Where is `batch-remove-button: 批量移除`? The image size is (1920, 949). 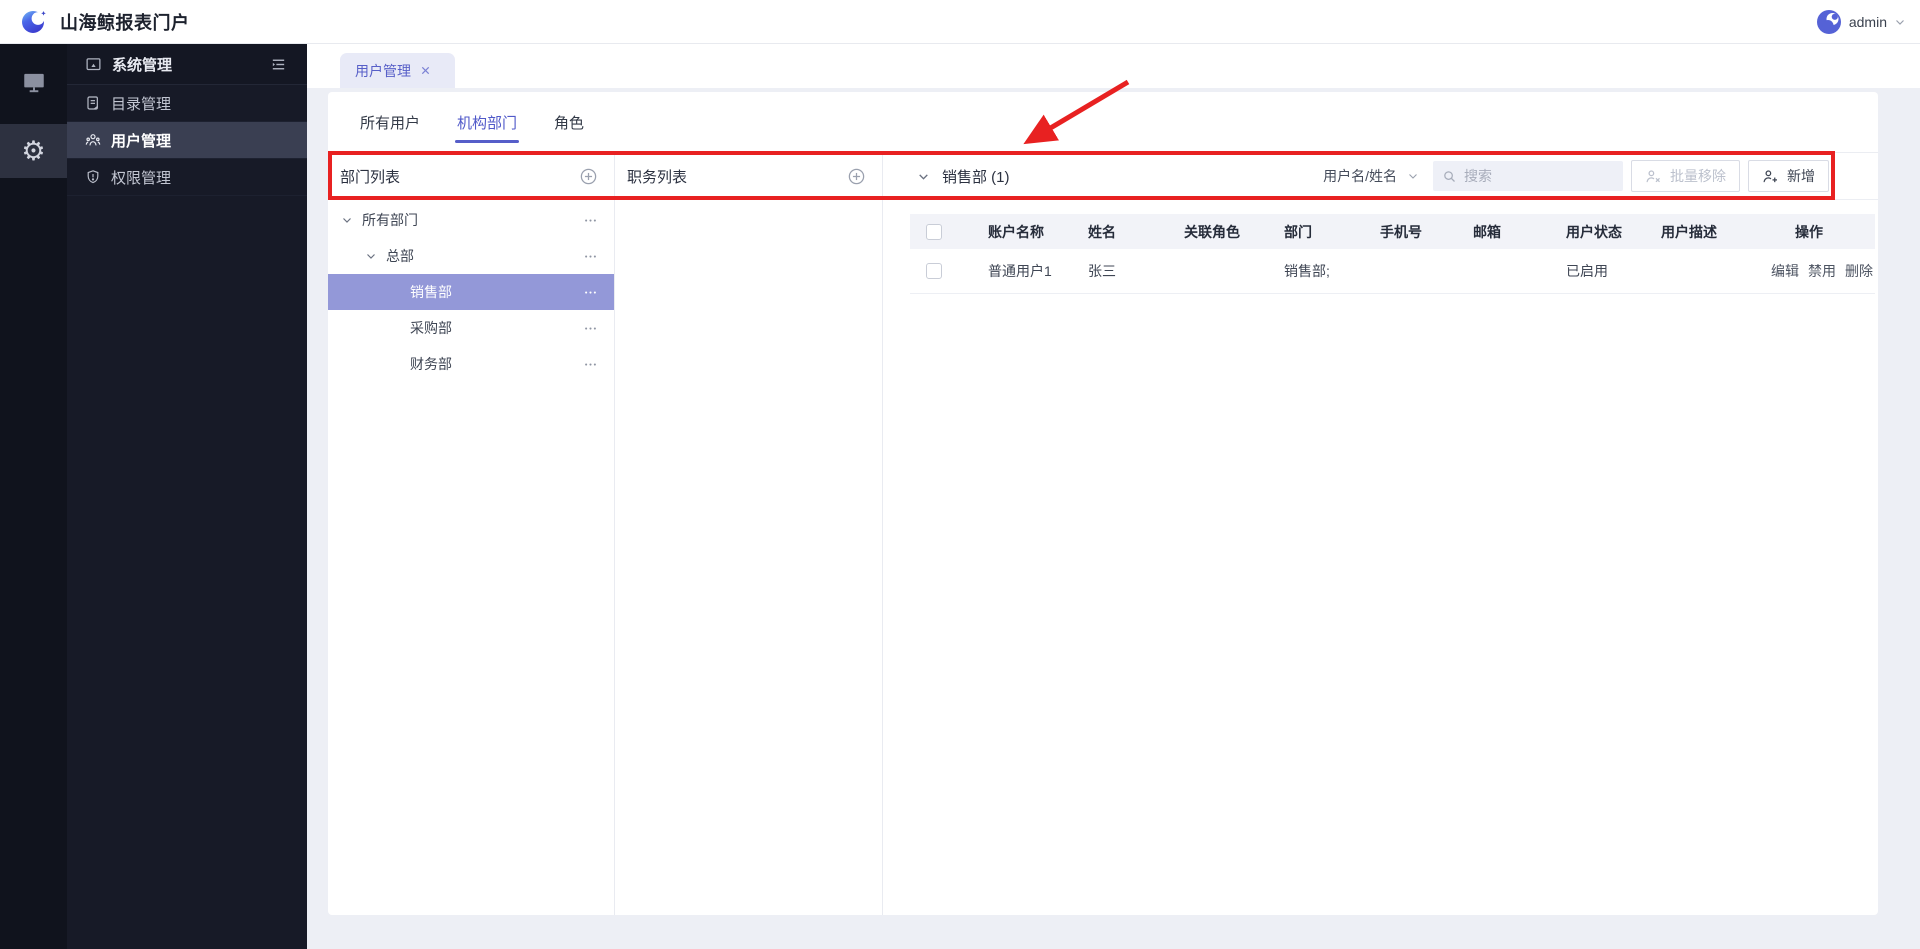 batch-remove-button: 批量移除 is located at coordinates (1685, 176).